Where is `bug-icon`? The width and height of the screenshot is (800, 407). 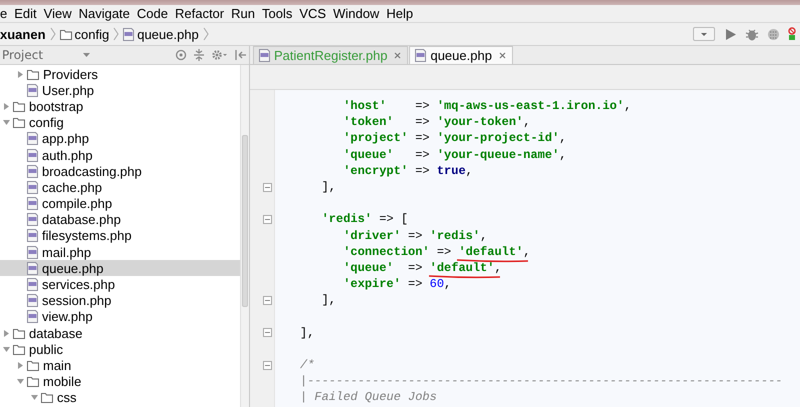 bug-icon is located at coordinates (752, 34).